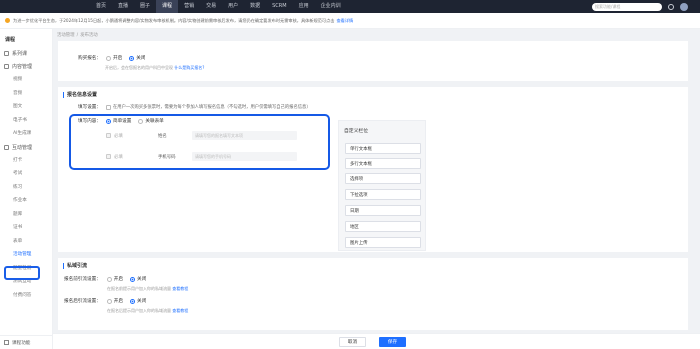 The width and height of the screenshot is (700, 349). I want to click on sidebar-item-certificate: 证书, so click(26, 228).